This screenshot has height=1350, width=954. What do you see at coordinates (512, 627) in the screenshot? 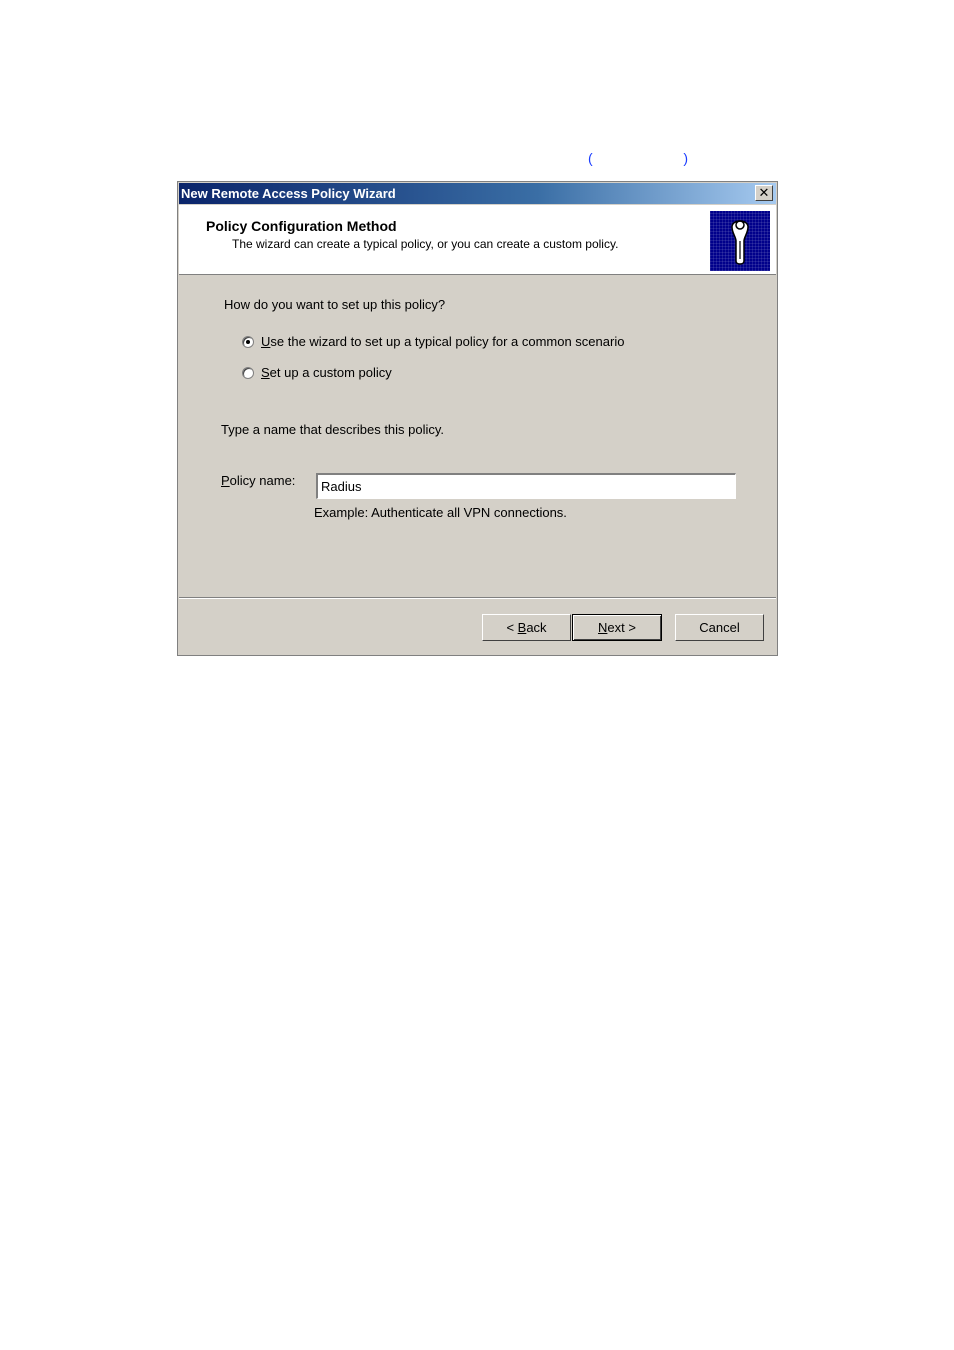
I see `back-prefix: <` at bounding box center [512, 627].